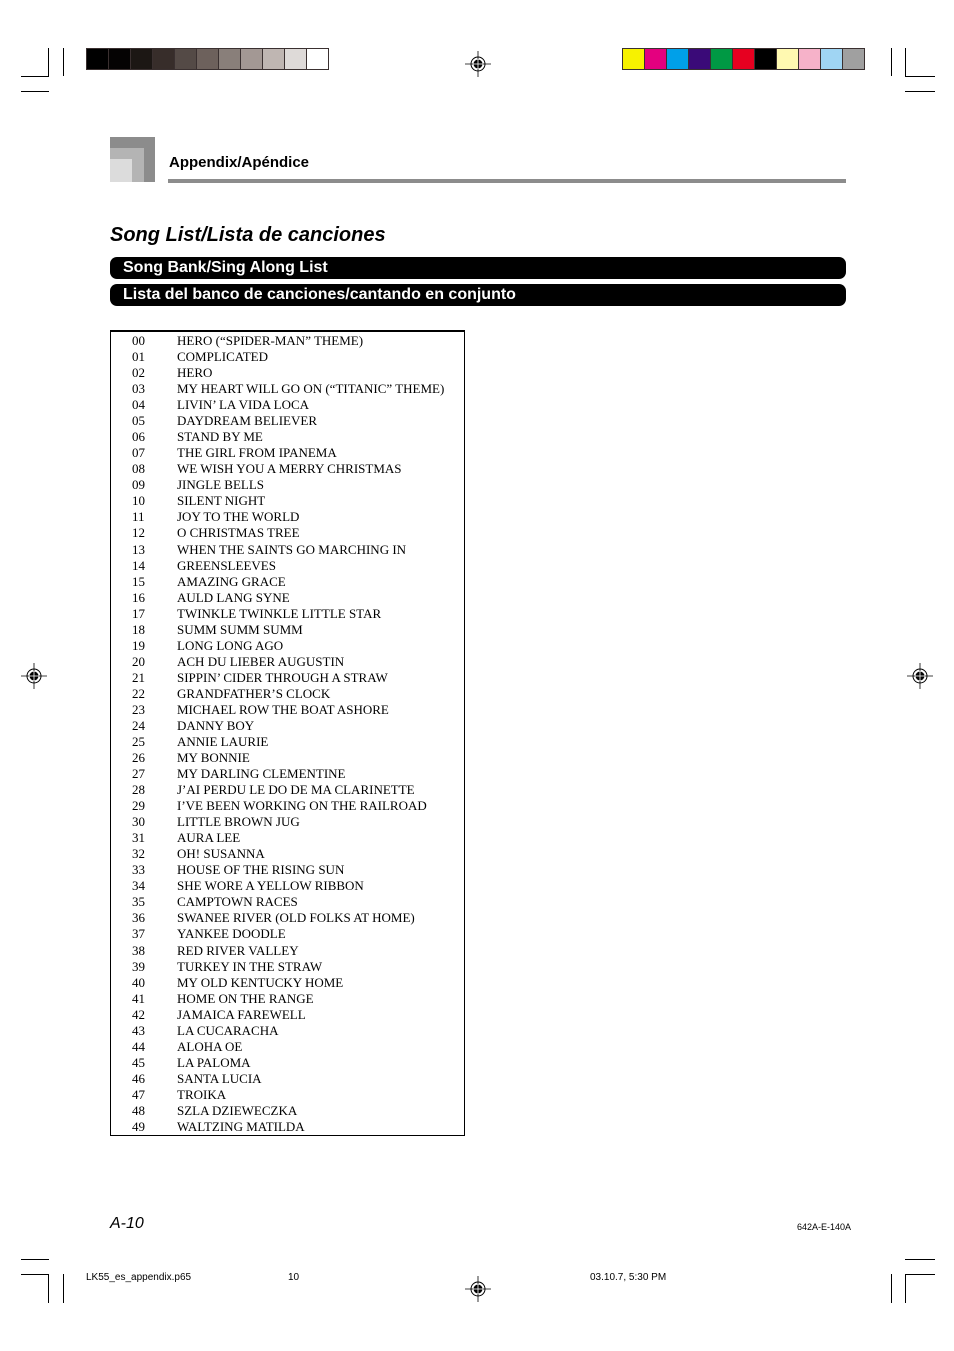 The width and height of the screenshot is (954, 1351). Describe the element at coordinates (138, 677) in the screenshot. I see `song-number: 21` at that location.